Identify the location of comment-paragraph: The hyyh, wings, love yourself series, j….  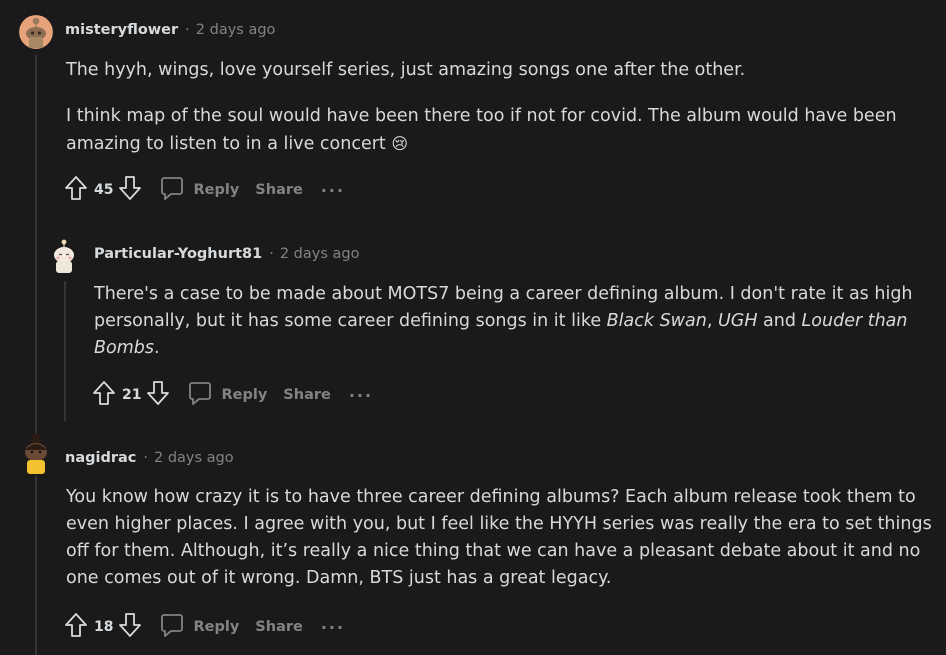
(406, 70).